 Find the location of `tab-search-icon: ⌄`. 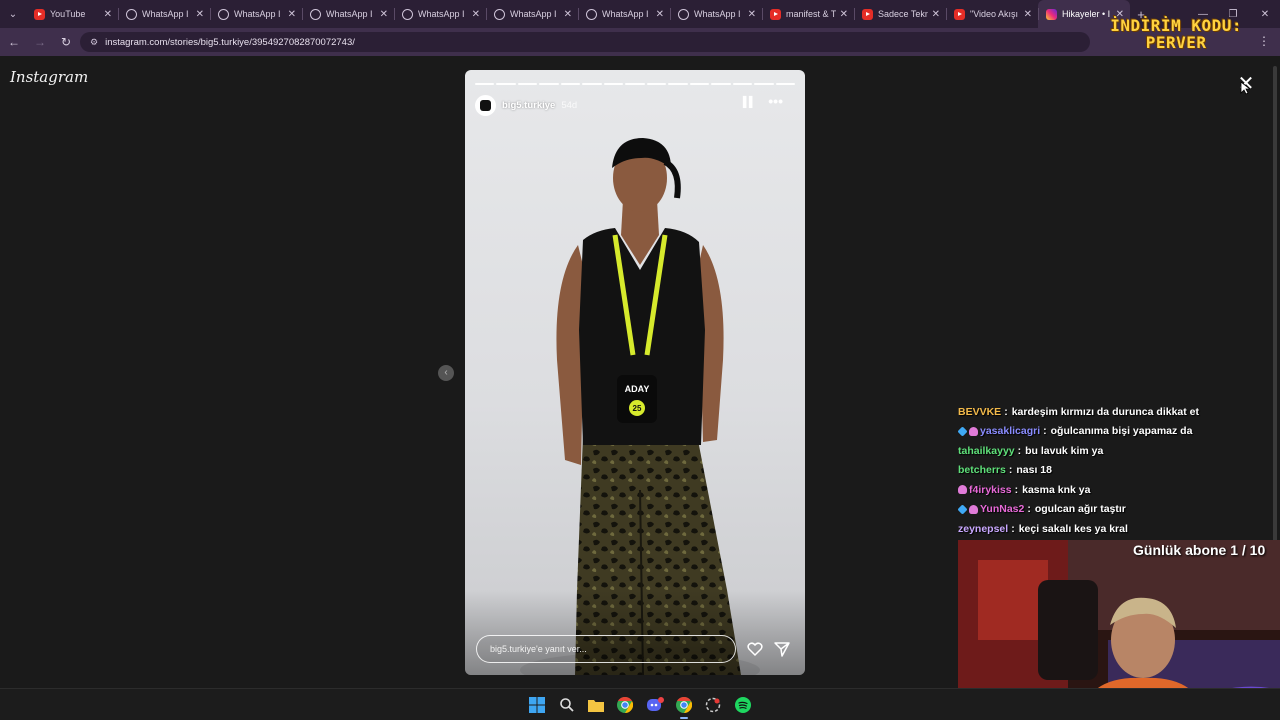

tab-search-icon: ⌄ is located at coordinates (13, 14).